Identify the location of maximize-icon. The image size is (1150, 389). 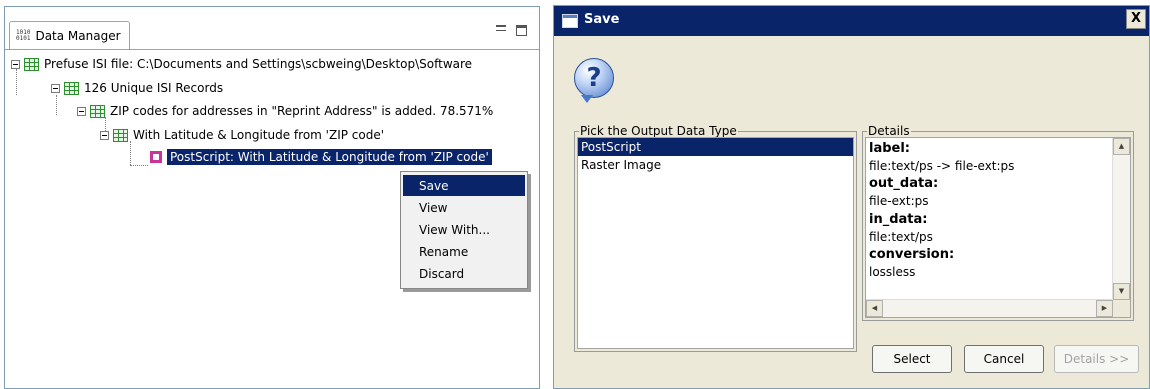
(521, 30).